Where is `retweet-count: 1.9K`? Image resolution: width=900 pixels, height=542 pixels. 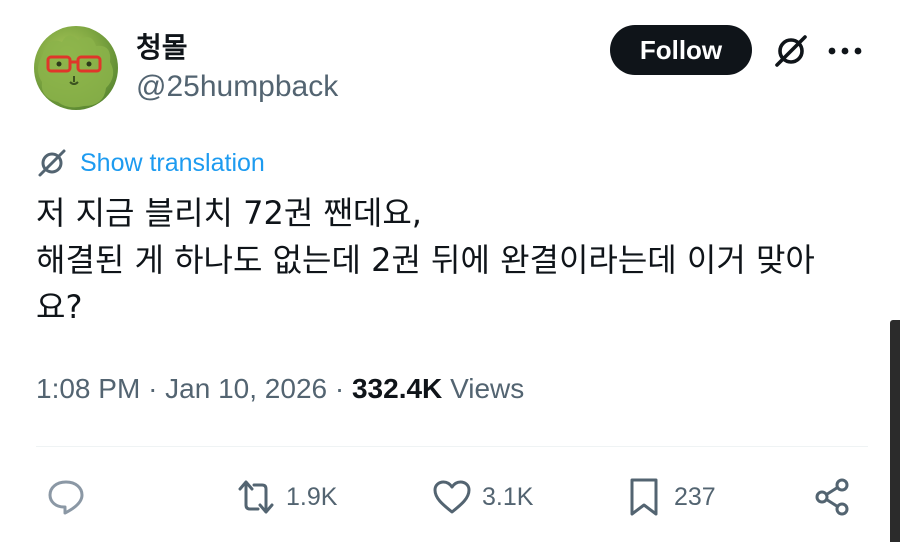
retweet-count: 1.9K is located at coordinates (312, 496).